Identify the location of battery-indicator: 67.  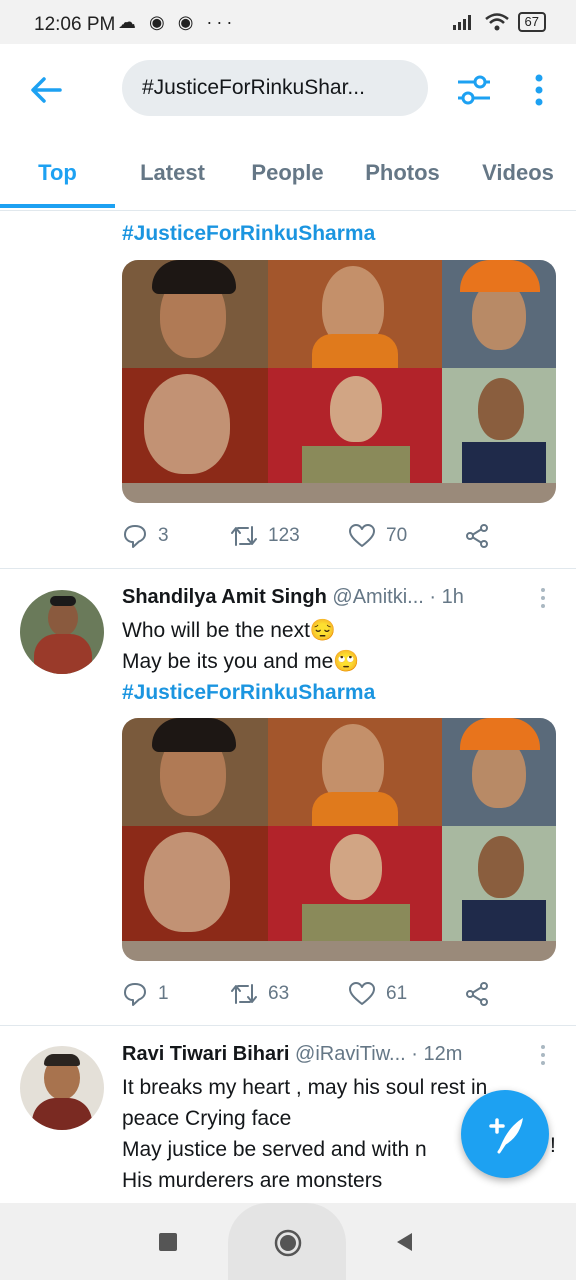
(531, 22).